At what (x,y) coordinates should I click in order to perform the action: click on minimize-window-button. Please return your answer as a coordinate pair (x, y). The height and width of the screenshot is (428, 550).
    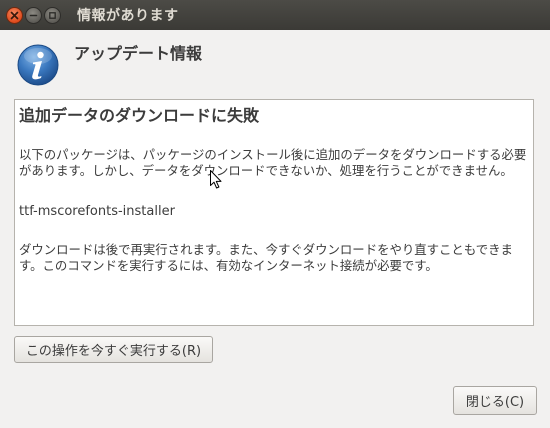
    Looking at the image, I should click on (33, 15).